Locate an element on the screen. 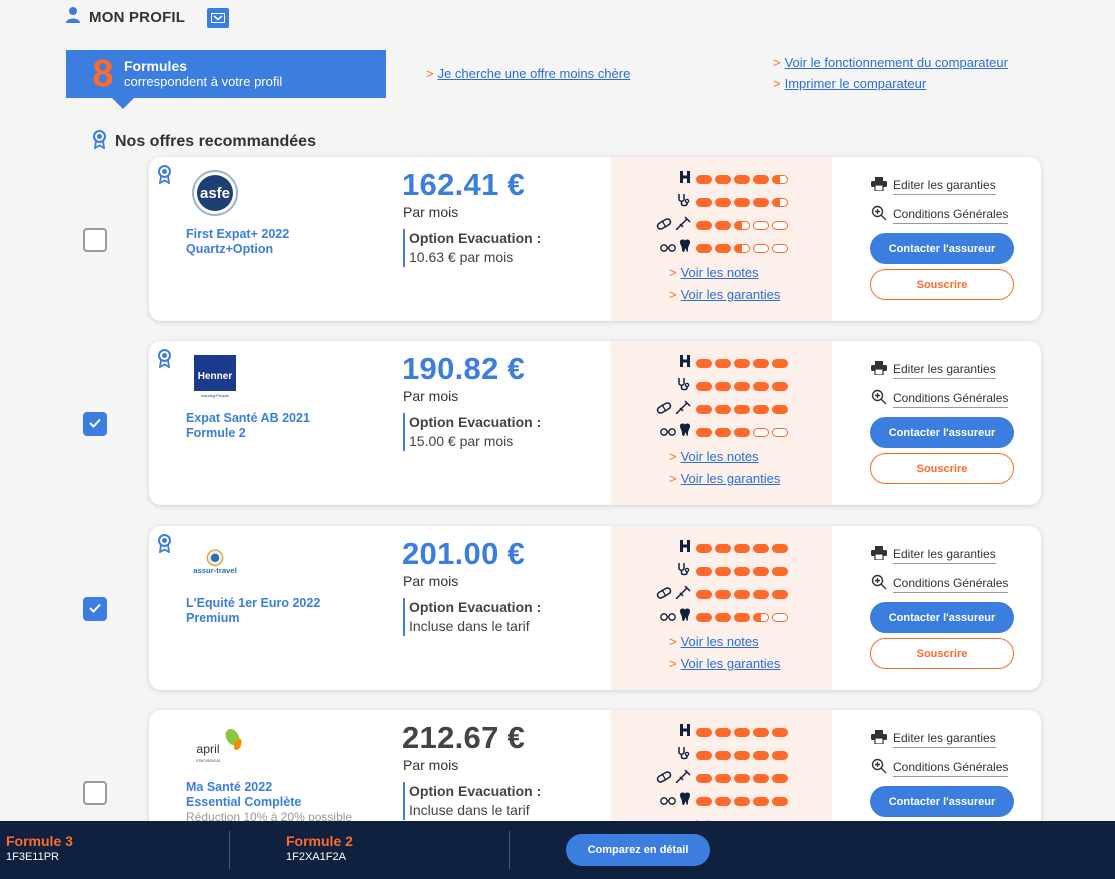 This screenshot has height=879, width=1115. general-conditions-label: Conditions Générales is located at coordinates (951, 215).